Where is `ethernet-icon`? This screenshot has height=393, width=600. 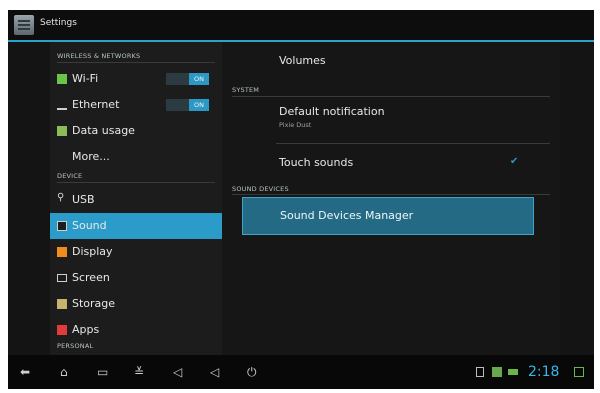 ethernet-icon is located at coordinates (62, 106).